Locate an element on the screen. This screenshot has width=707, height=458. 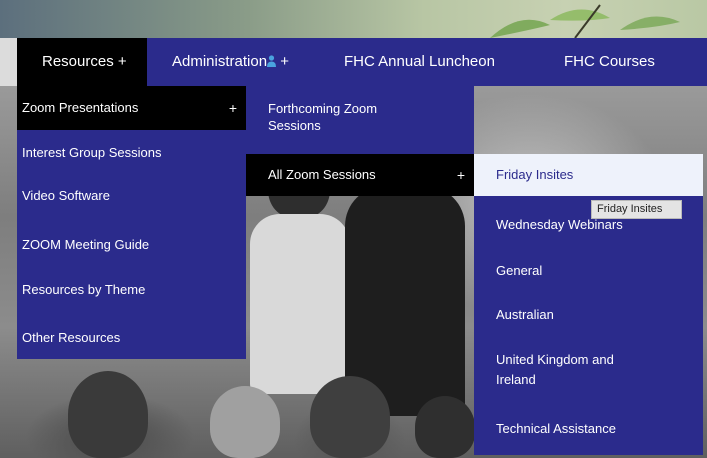
menu-item-label: Video Software is located at coordinates (66, 195).